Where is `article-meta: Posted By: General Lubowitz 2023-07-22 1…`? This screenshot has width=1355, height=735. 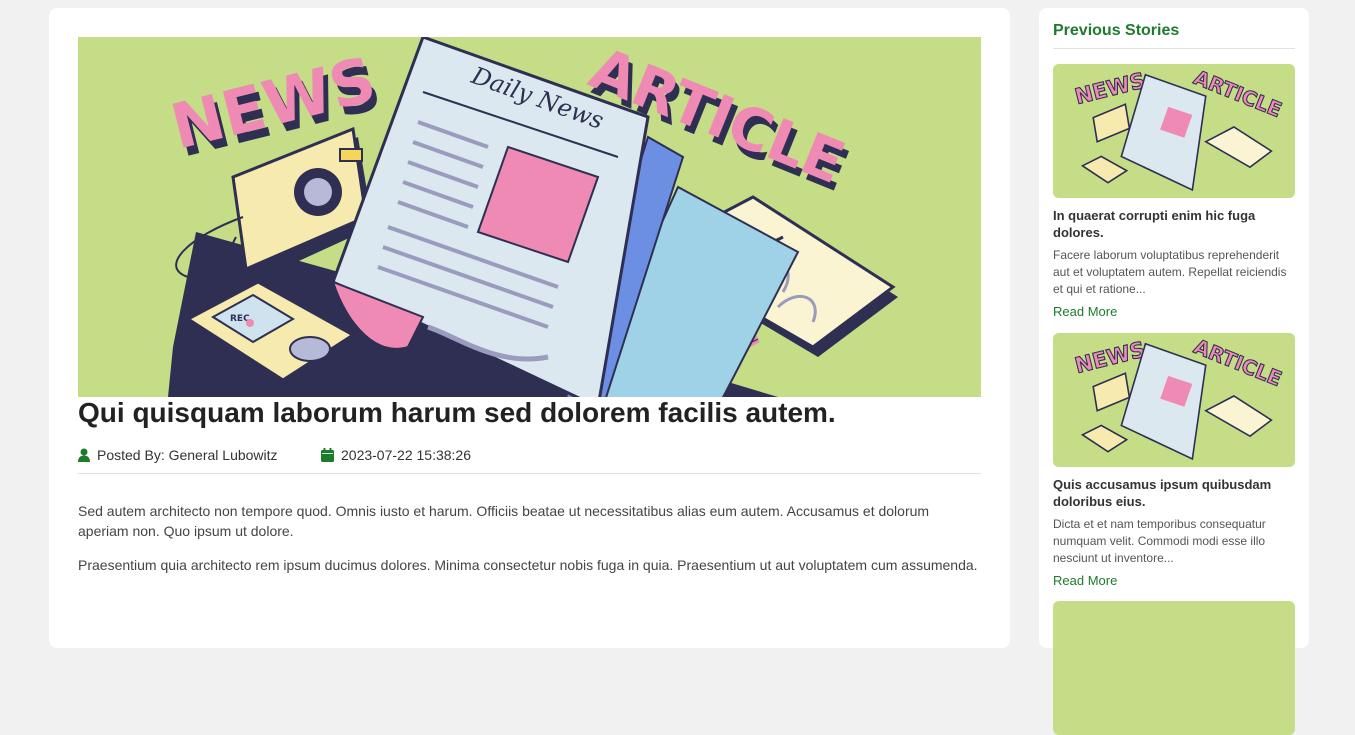 article-meta: Posted By: General Lubowitz 2023-07-22 1… is located at coordinates (529, 459).